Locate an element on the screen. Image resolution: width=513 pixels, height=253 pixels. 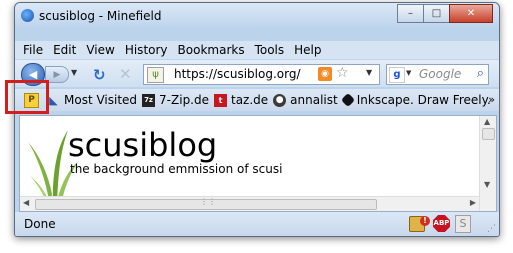
taz-icon: t is located at coordinates (220, 100).